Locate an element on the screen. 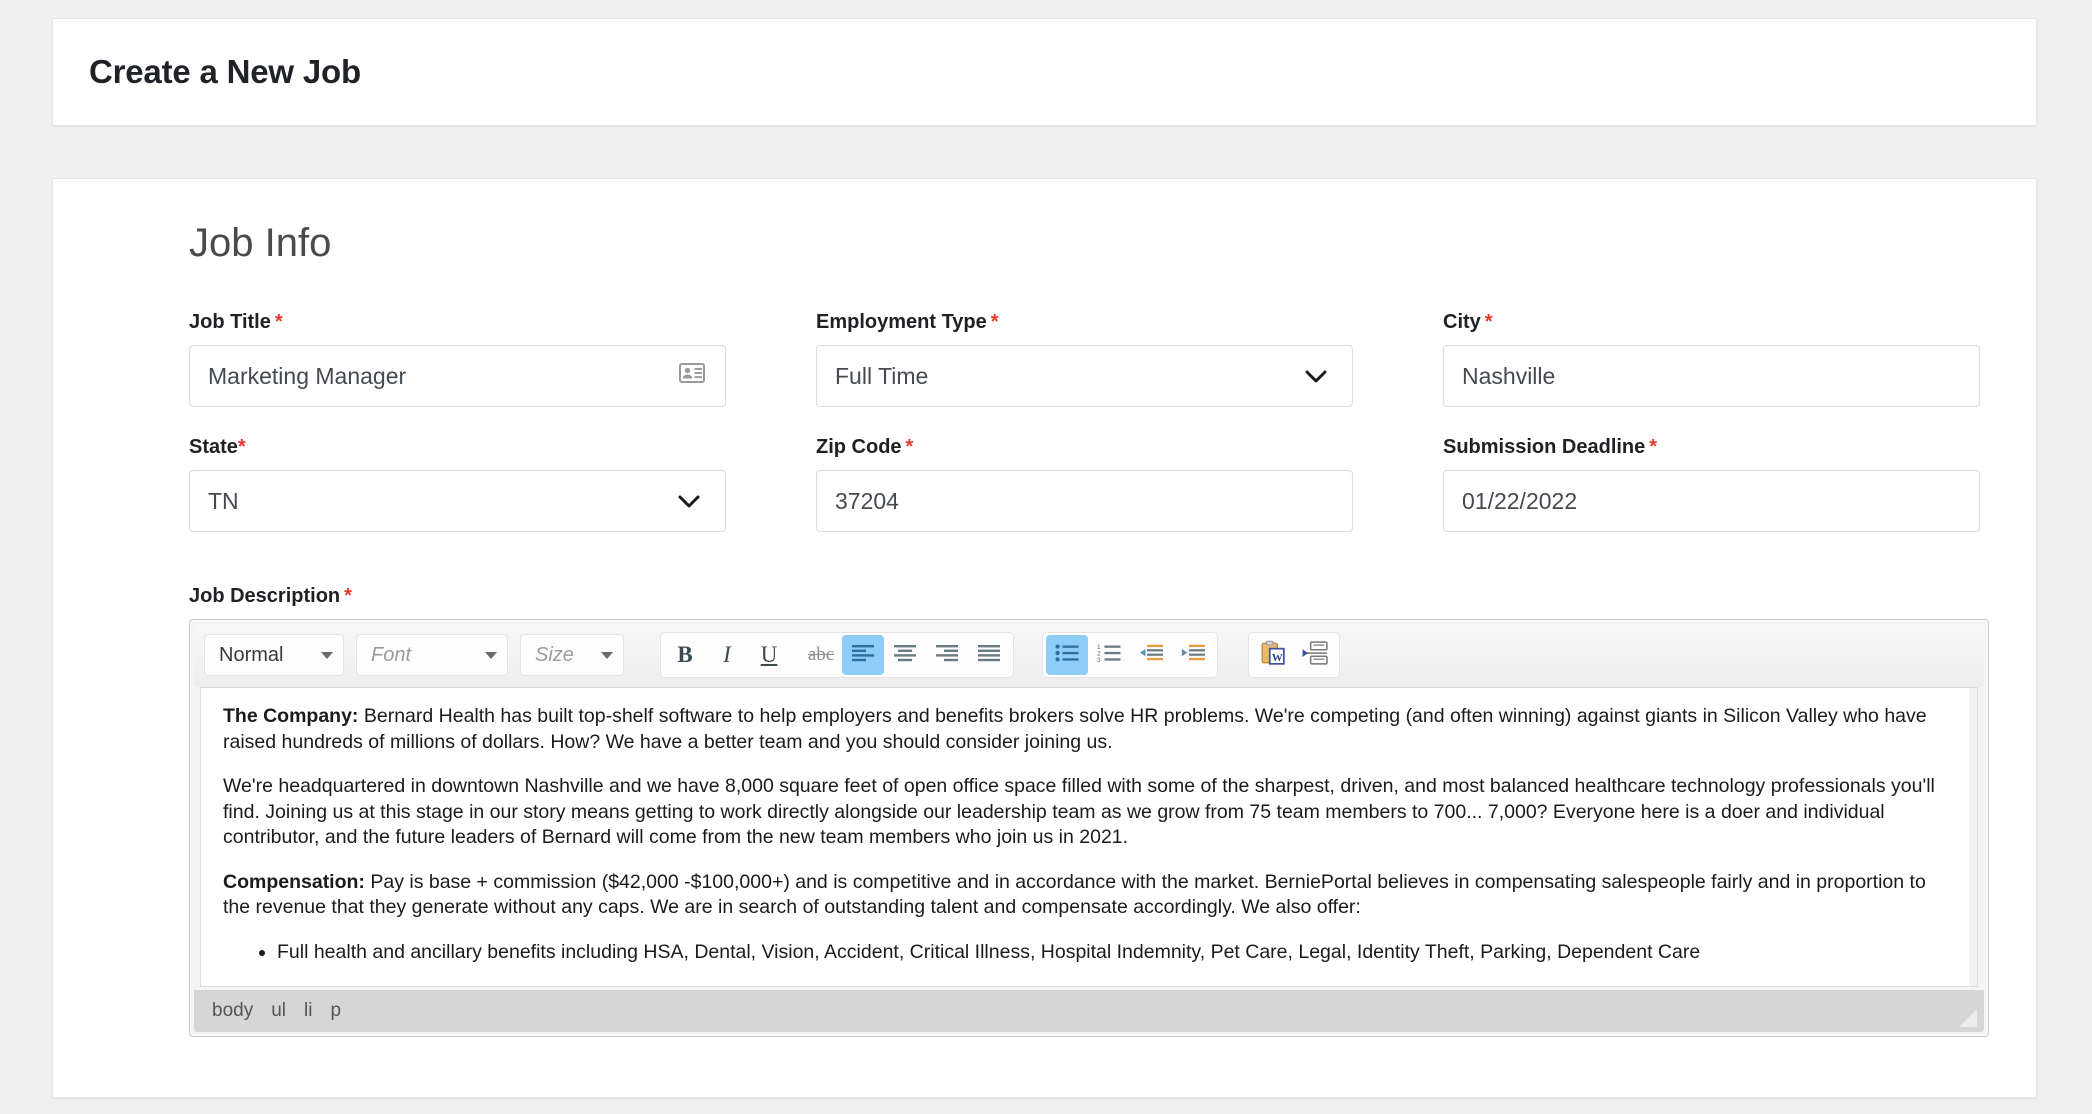 This screenshot has height=1114, width=2092. label-zip-code: Zip Code * is located at coordinates (1084, 447).